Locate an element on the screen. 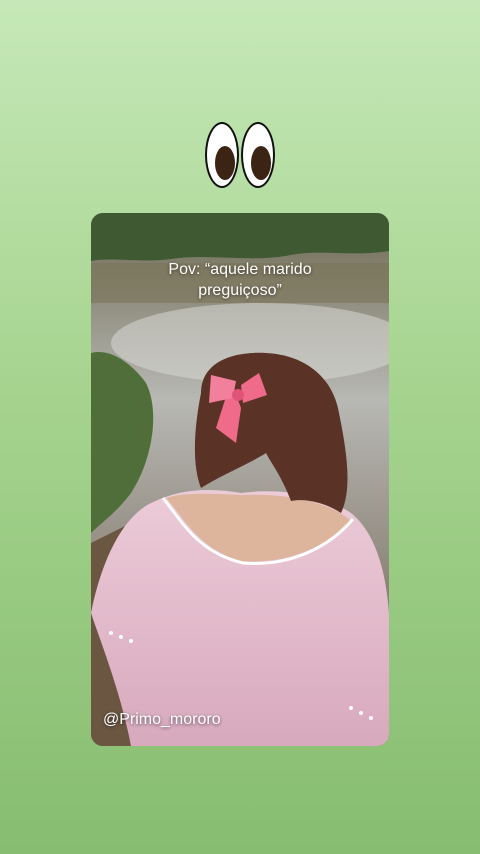  right-eye-icon is located at coordinates (258, 155).